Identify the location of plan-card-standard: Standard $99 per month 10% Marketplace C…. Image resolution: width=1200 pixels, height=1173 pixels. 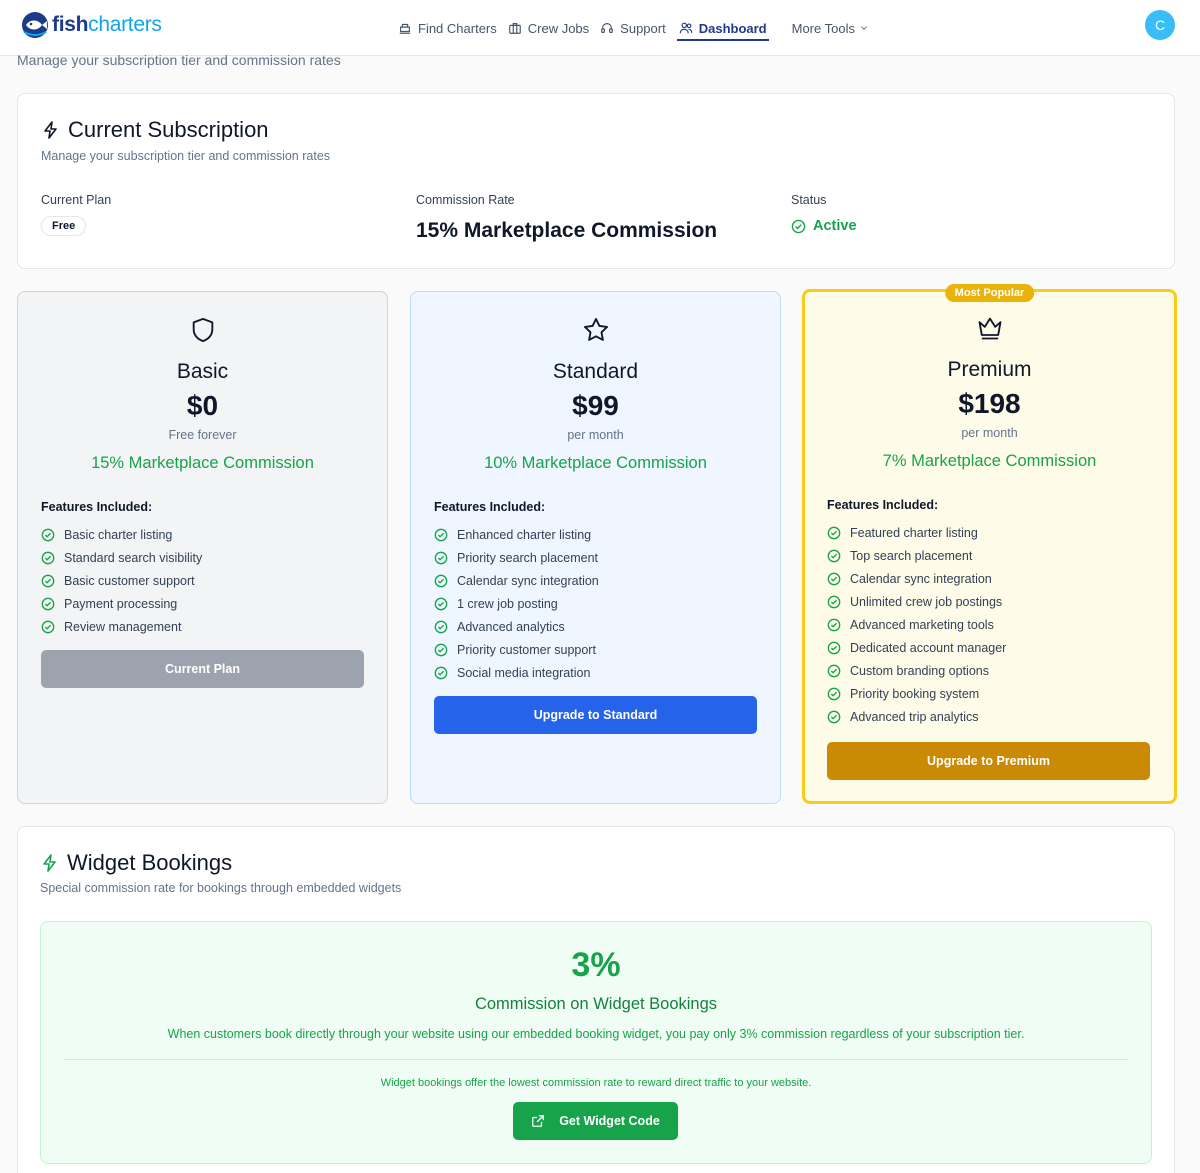
(595, 547).